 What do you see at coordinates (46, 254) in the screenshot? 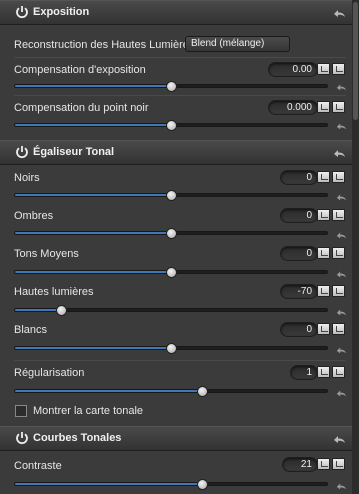
I see `slider-label: Tons Moyens` at bounding box center [46, 254].